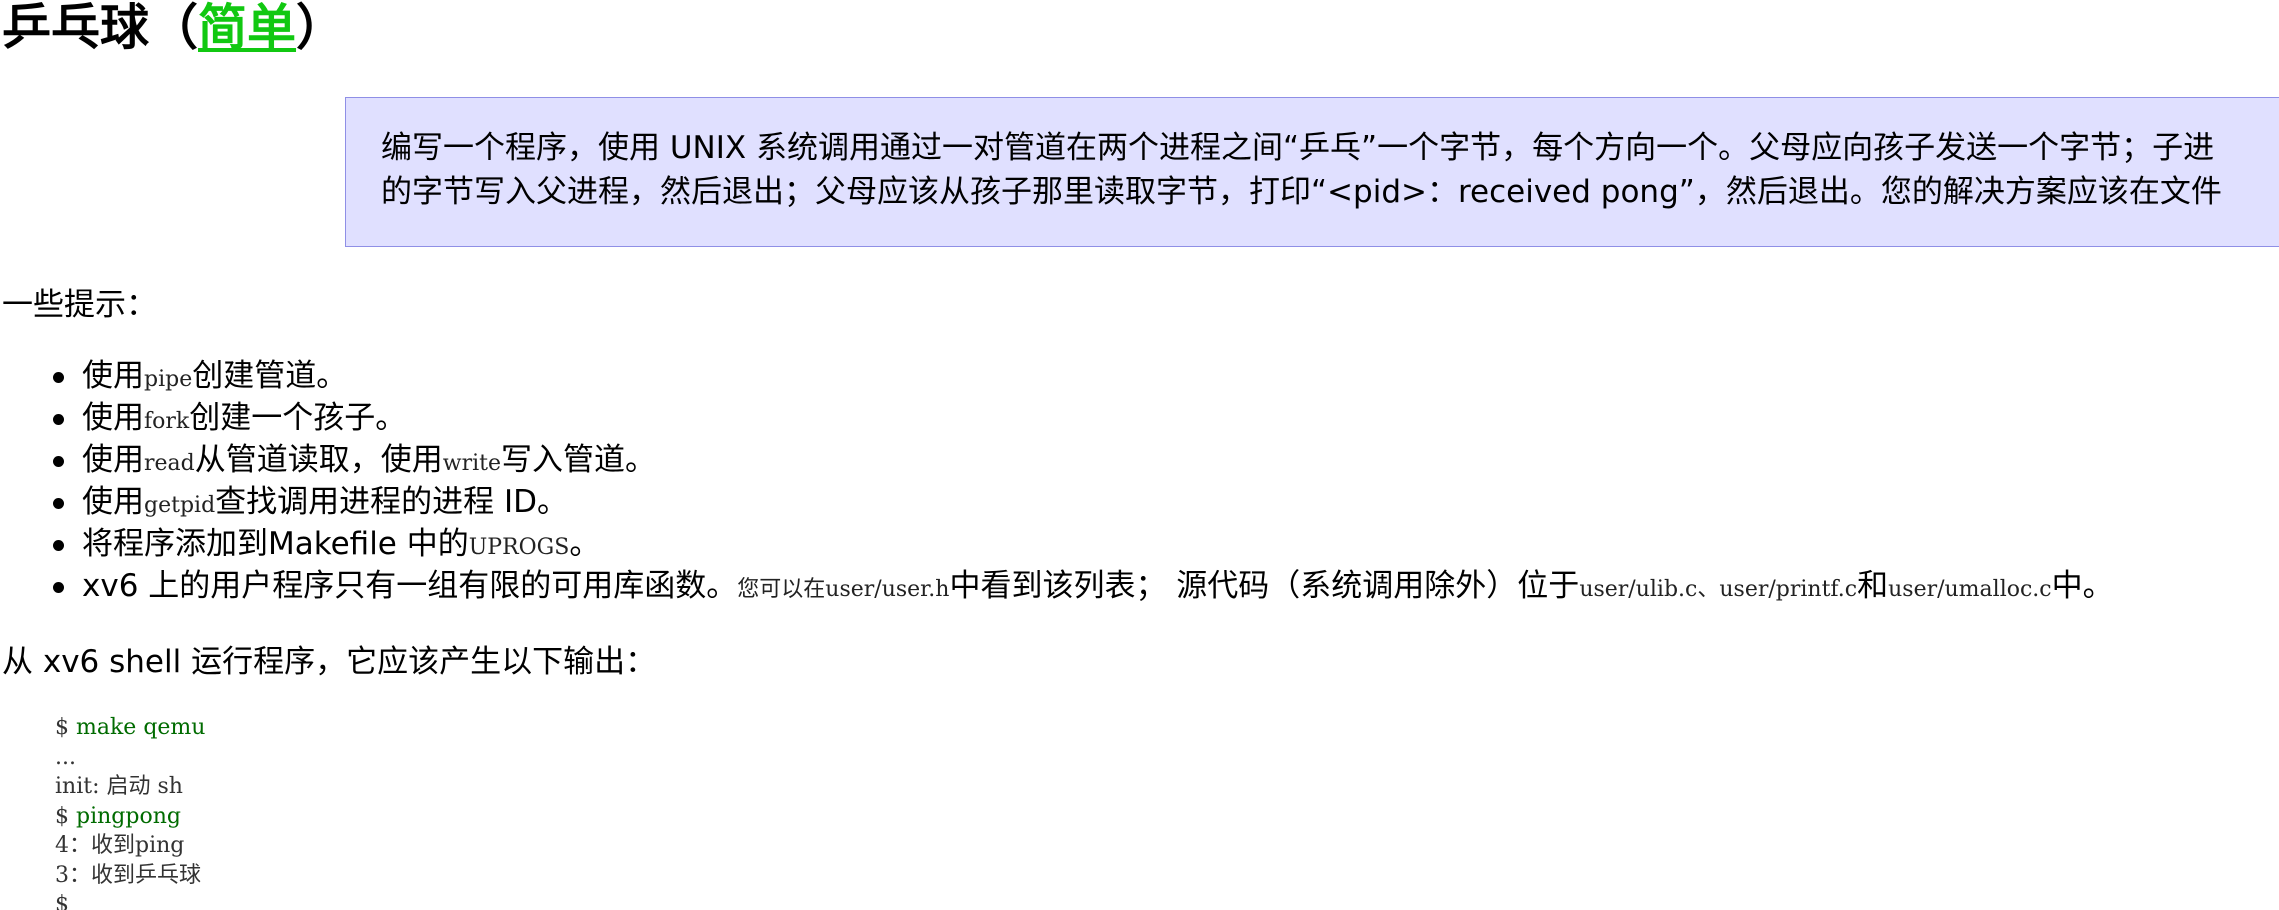  I want to click on page-title: 乒乓球（简单）, so click(173, 28).